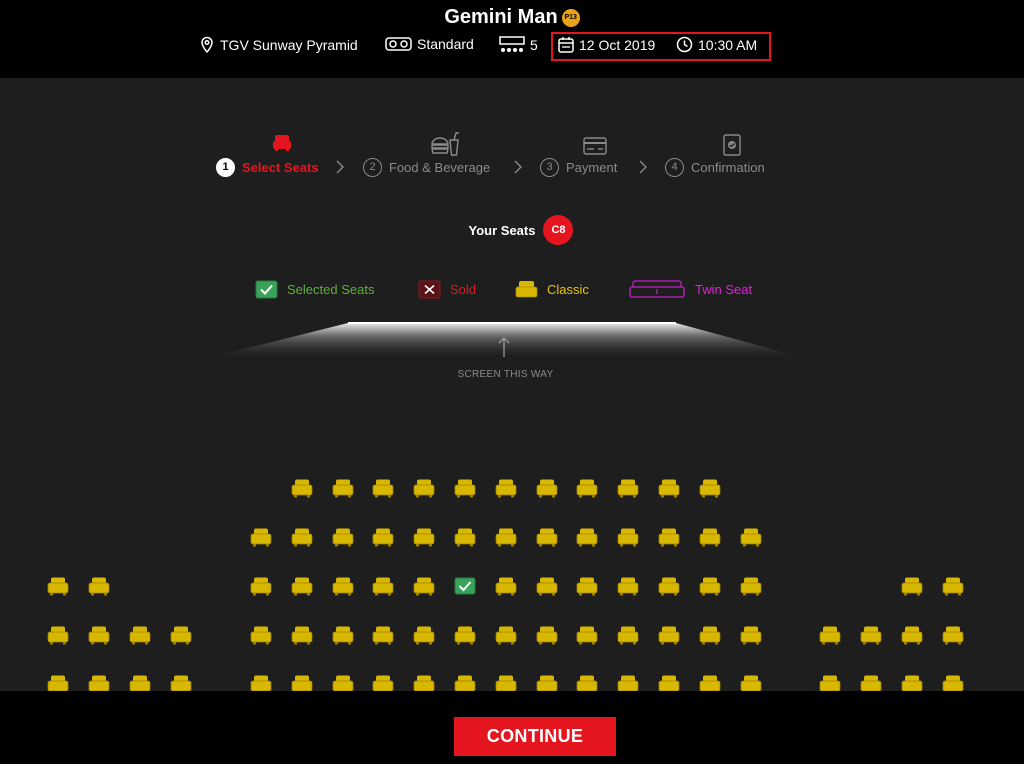 The height and width of the screenshot is (764, 1024). Describe the element at coordinates (710, 635) in the screenshot. I see `seat-D16` at that location.